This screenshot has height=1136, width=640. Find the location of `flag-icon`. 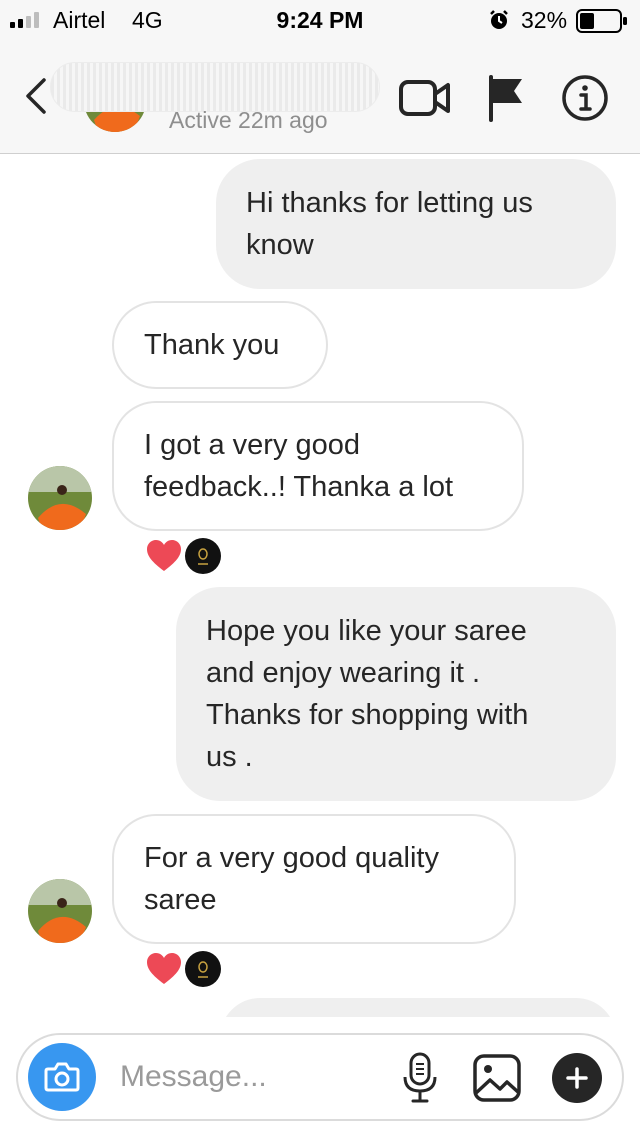

flag-icon is located at coordinates (506, 98).